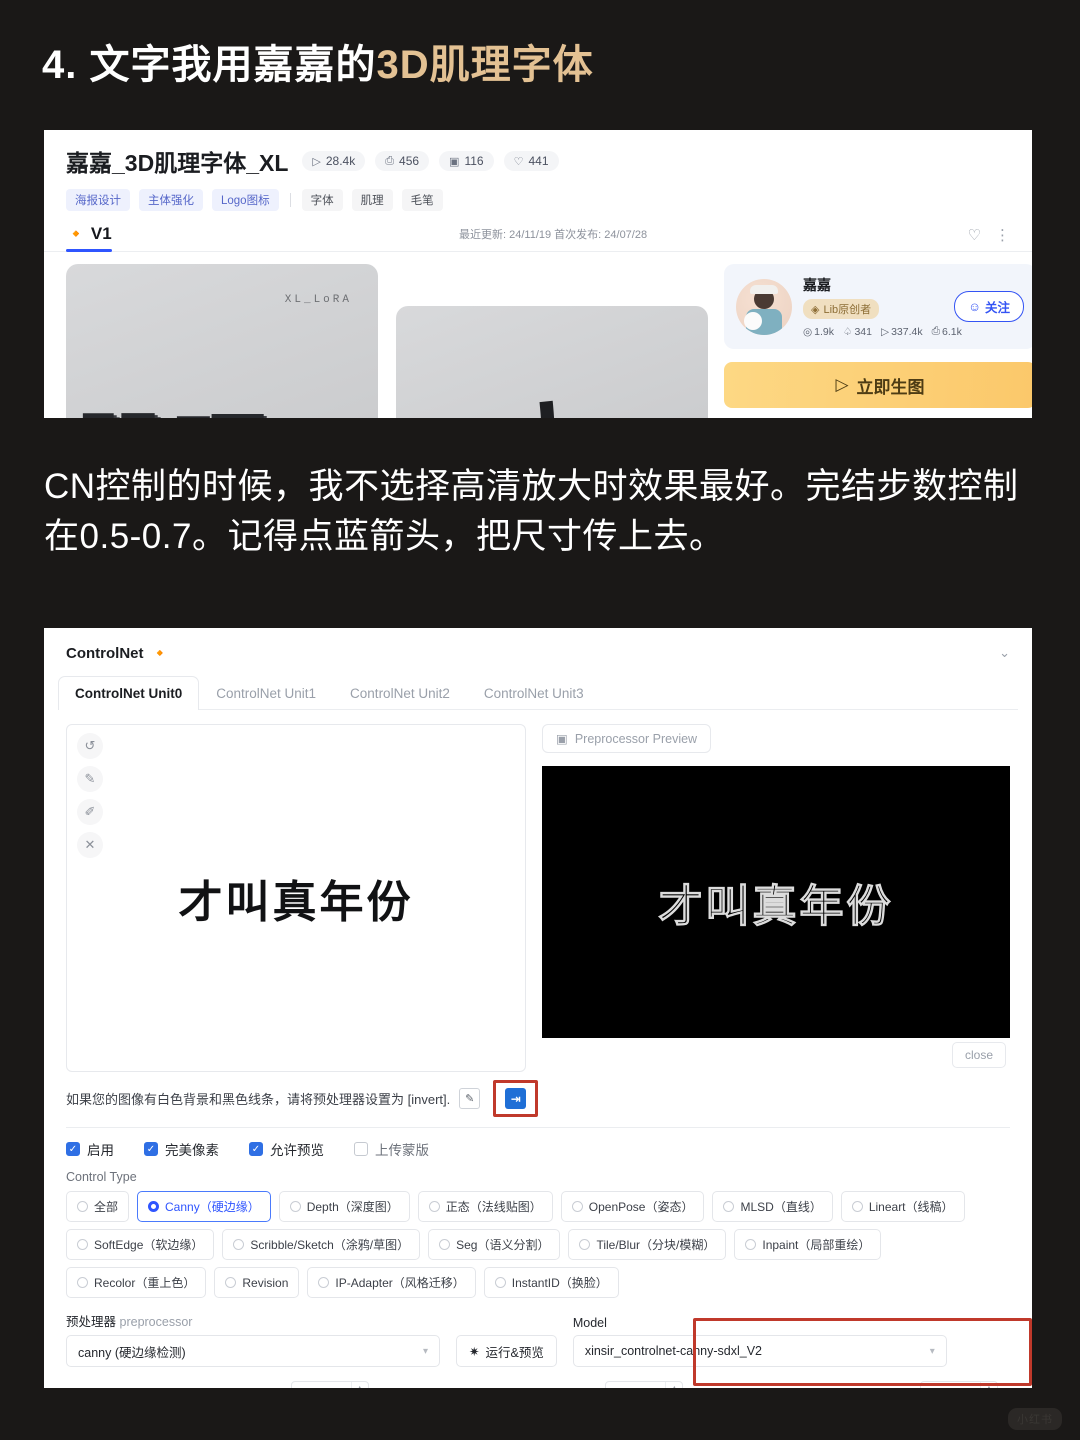 Image resolution: width=1080 pixels, height=1440 pixels. Describe the element at coordinates (974, 306) in the screenshot. I see `user-plus-icon: ☺` at that location.